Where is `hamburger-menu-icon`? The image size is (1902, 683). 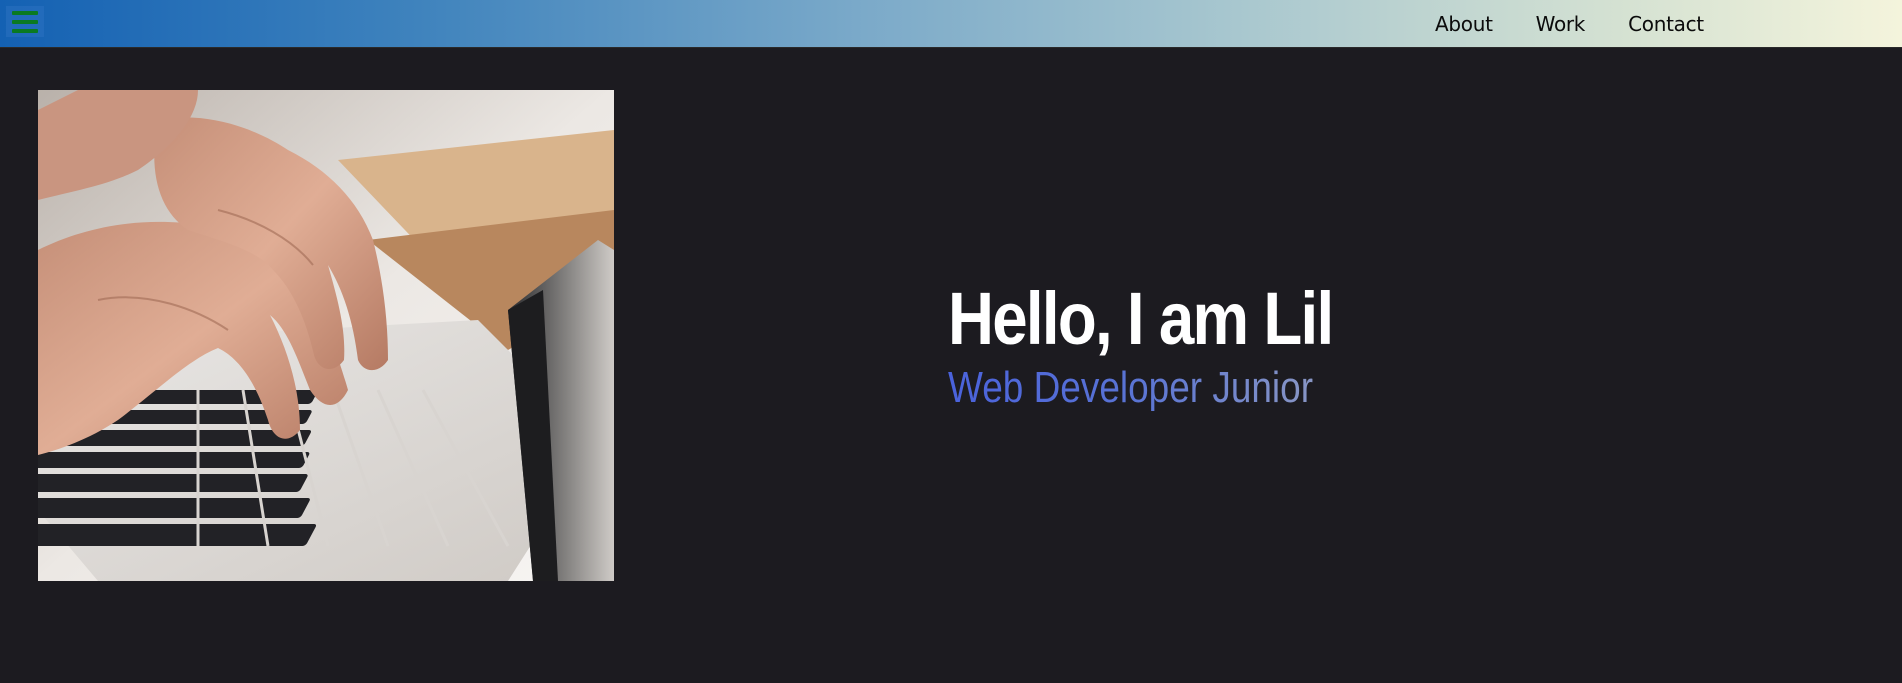 hamburger-menu-icon is located at coordinates (25, 21).